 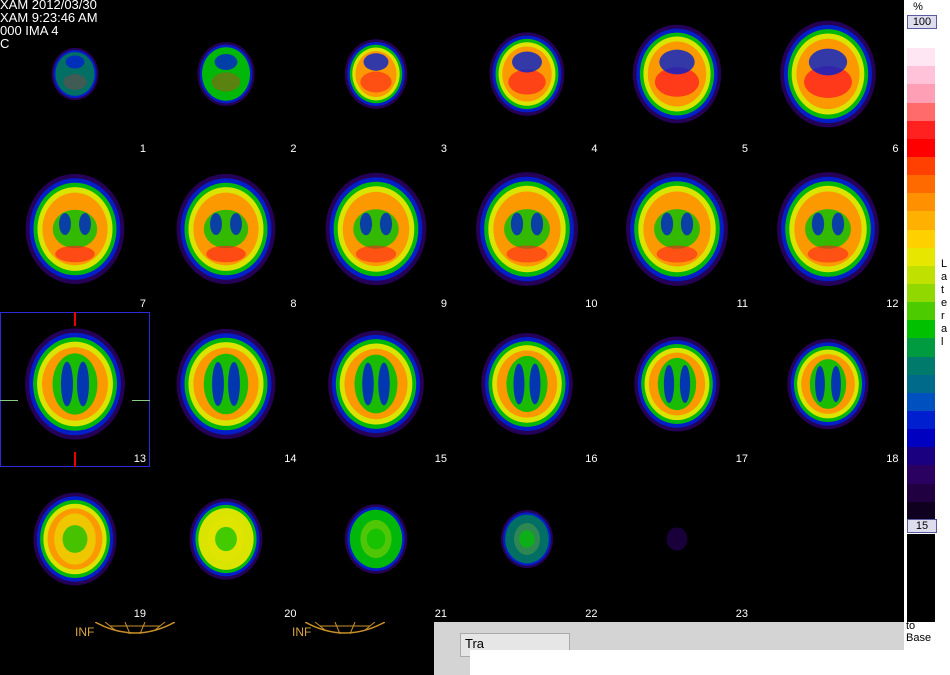 I want to click on slice-16: 16, so click(x=527, y=389).